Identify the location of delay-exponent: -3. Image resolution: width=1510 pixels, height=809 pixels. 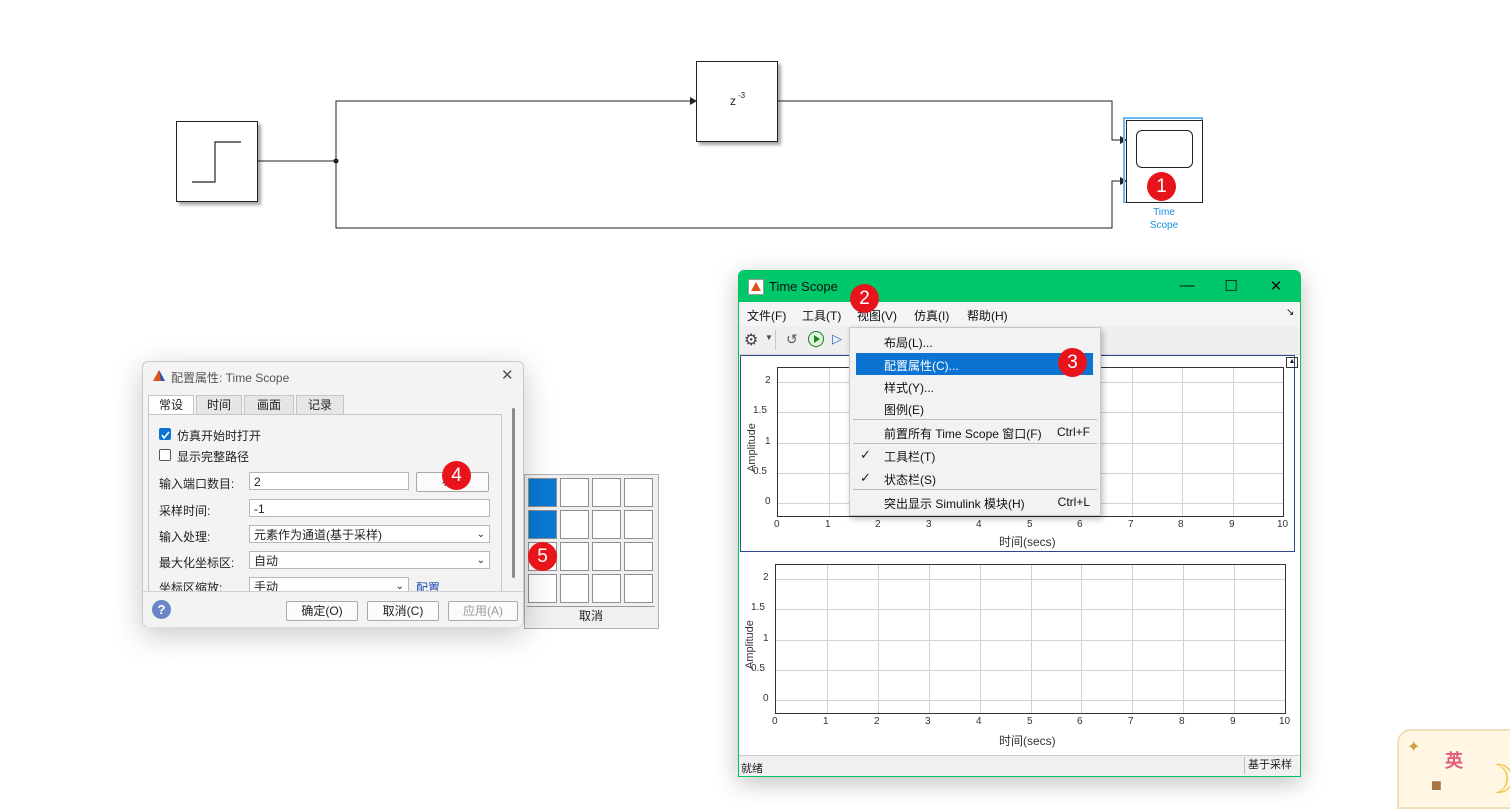
(742, 95).